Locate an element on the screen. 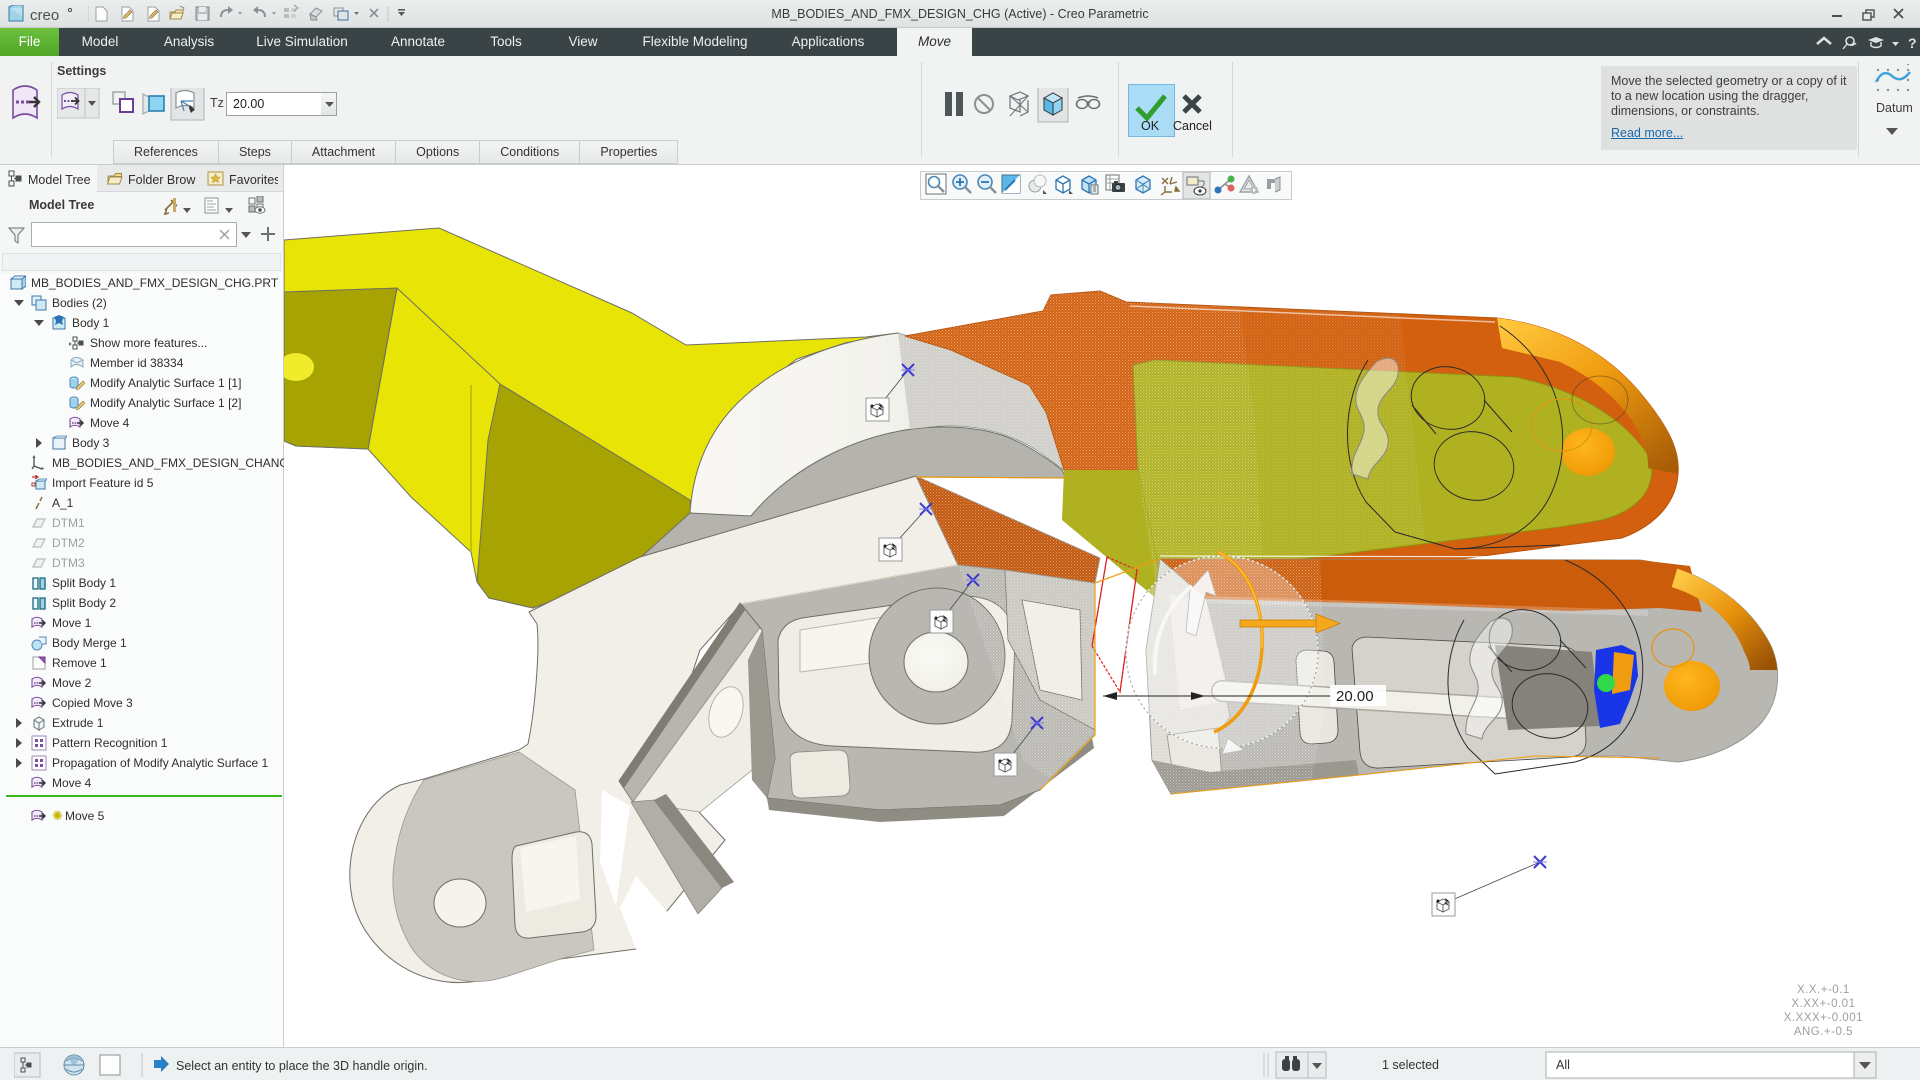 The height and width of the screenshot is (1080, 1920). svg-text: All is located at coordinates (1563, 1065).